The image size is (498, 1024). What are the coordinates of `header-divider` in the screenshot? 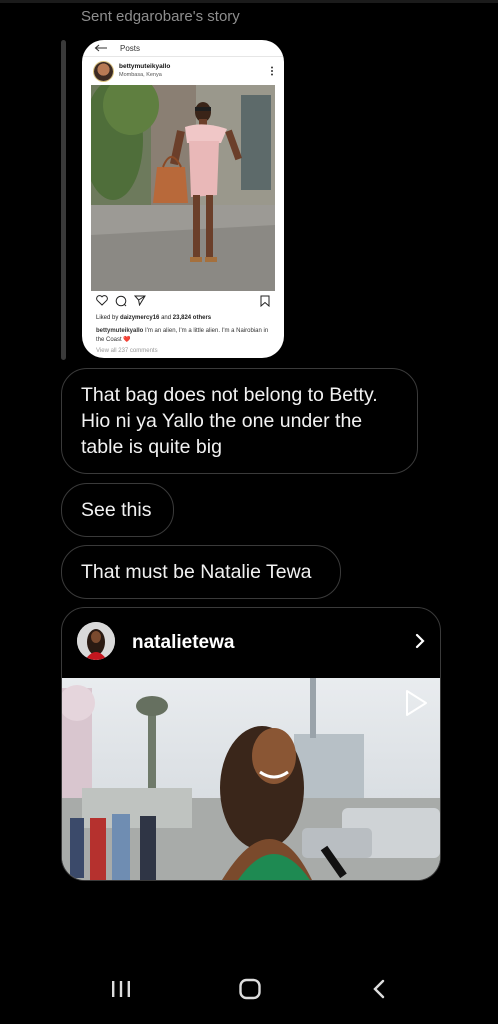 It's located at (183, 56).